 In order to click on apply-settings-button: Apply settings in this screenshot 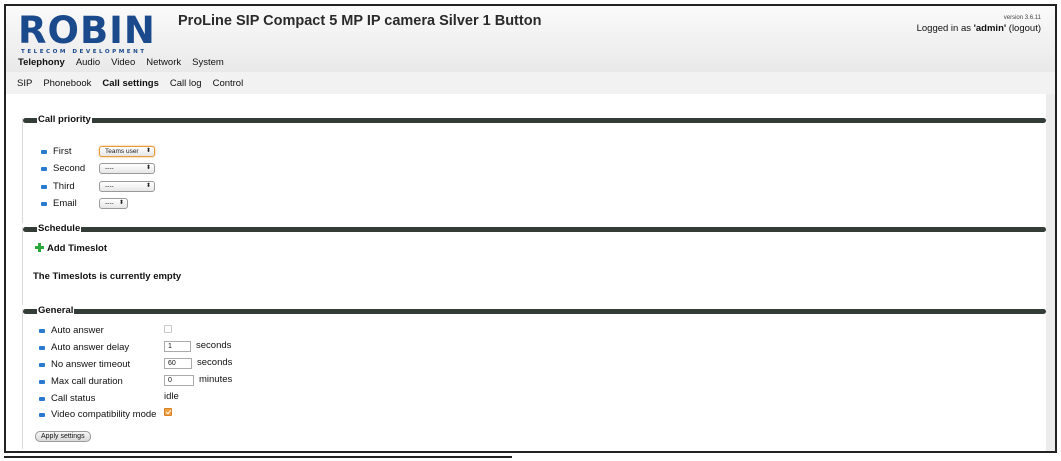, I will do `click(63, 436)`.